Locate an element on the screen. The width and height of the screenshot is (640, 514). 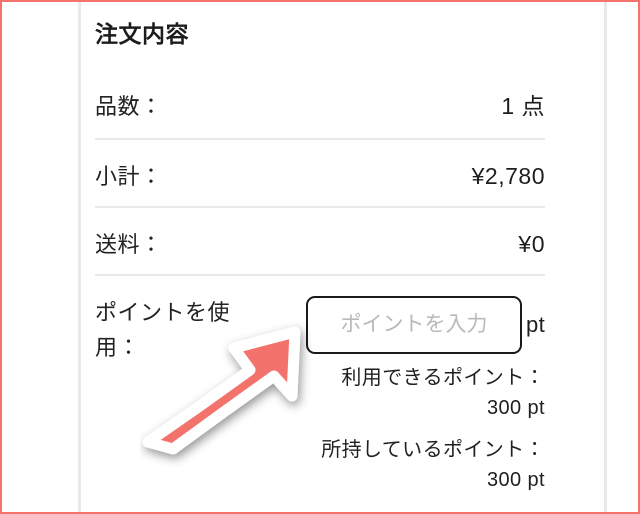
owned-points-label: 所持しているポイント： is located at coordinates (433, 449).